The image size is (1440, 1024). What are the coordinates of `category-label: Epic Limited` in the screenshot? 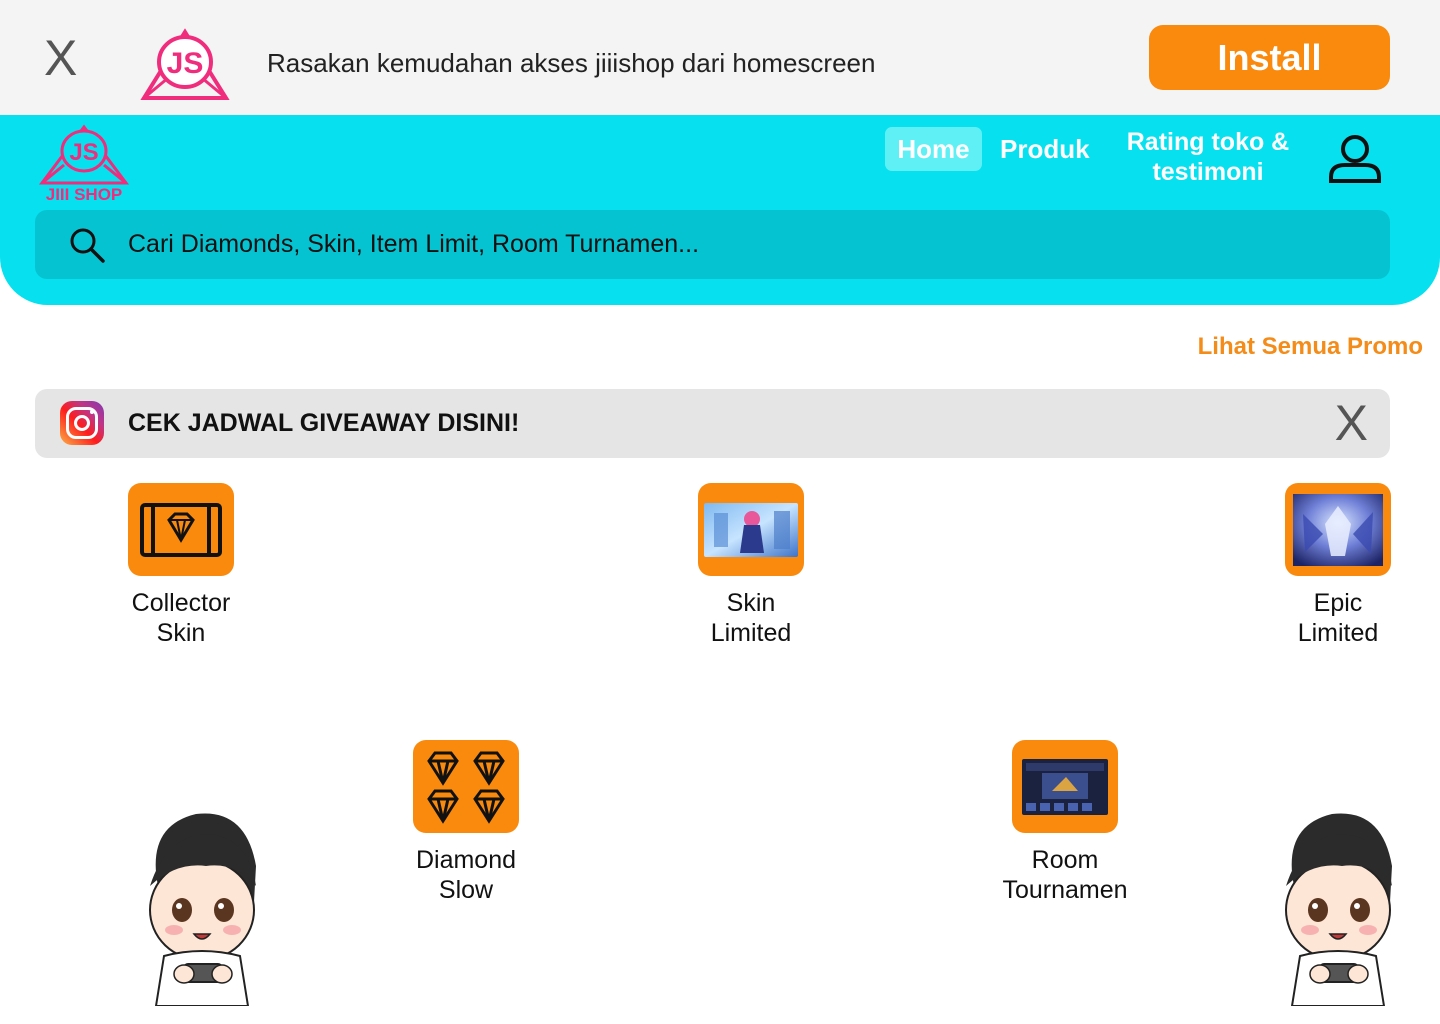 It's located at (1338, 618).